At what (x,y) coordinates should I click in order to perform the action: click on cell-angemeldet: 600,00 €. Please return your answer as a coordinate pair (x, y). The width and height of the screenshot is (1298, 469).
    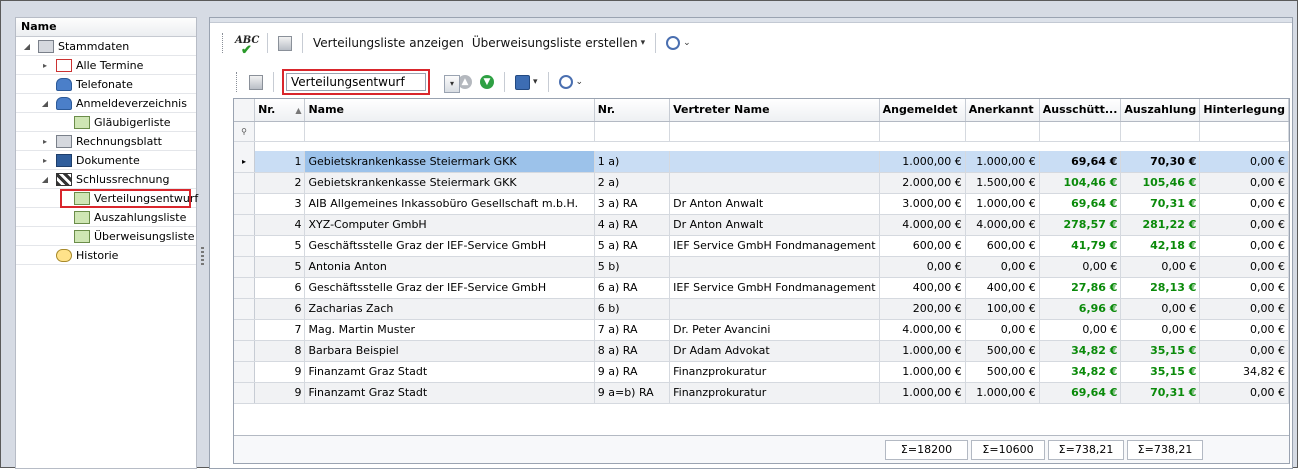
    Looking at the image, I should click on (922, 246).